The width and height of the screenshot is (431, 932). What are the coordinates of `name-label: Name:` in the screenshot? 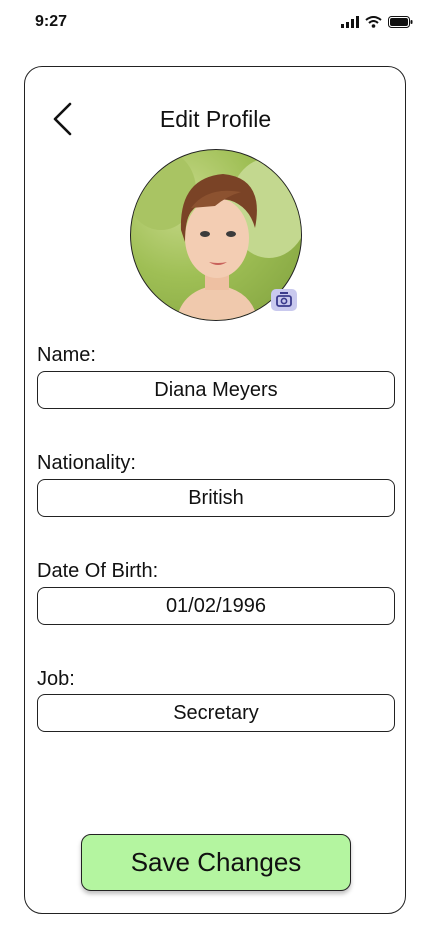 It's located at (66, 355).